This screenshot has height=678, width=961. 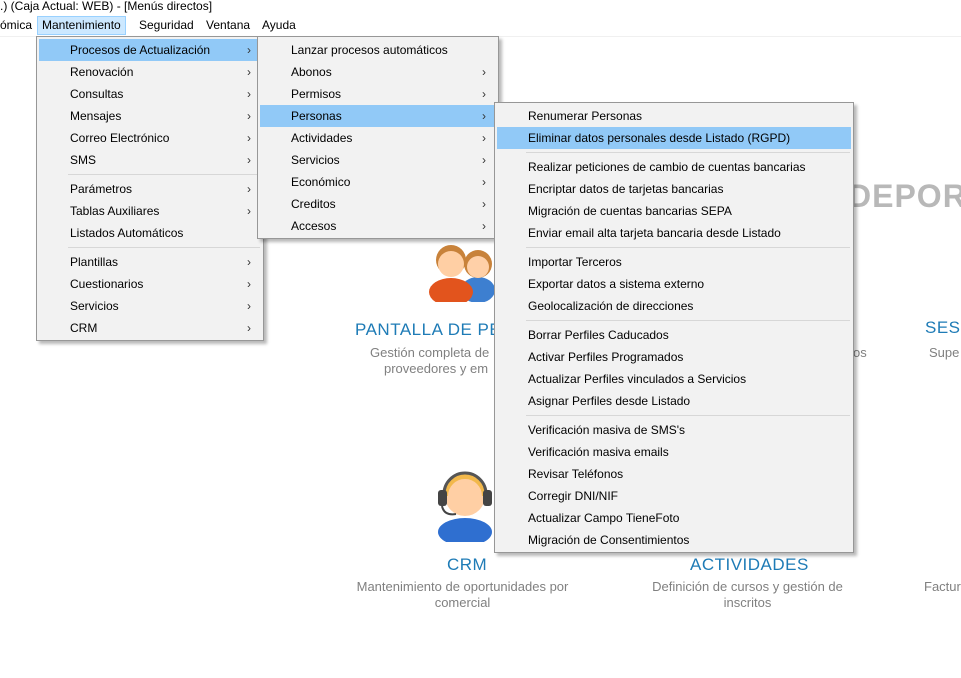 What do you see at coordinates (279, 25) in the screenshot?
I see `menu-ayuda: Ayuda` at bounding box center [279, 25].